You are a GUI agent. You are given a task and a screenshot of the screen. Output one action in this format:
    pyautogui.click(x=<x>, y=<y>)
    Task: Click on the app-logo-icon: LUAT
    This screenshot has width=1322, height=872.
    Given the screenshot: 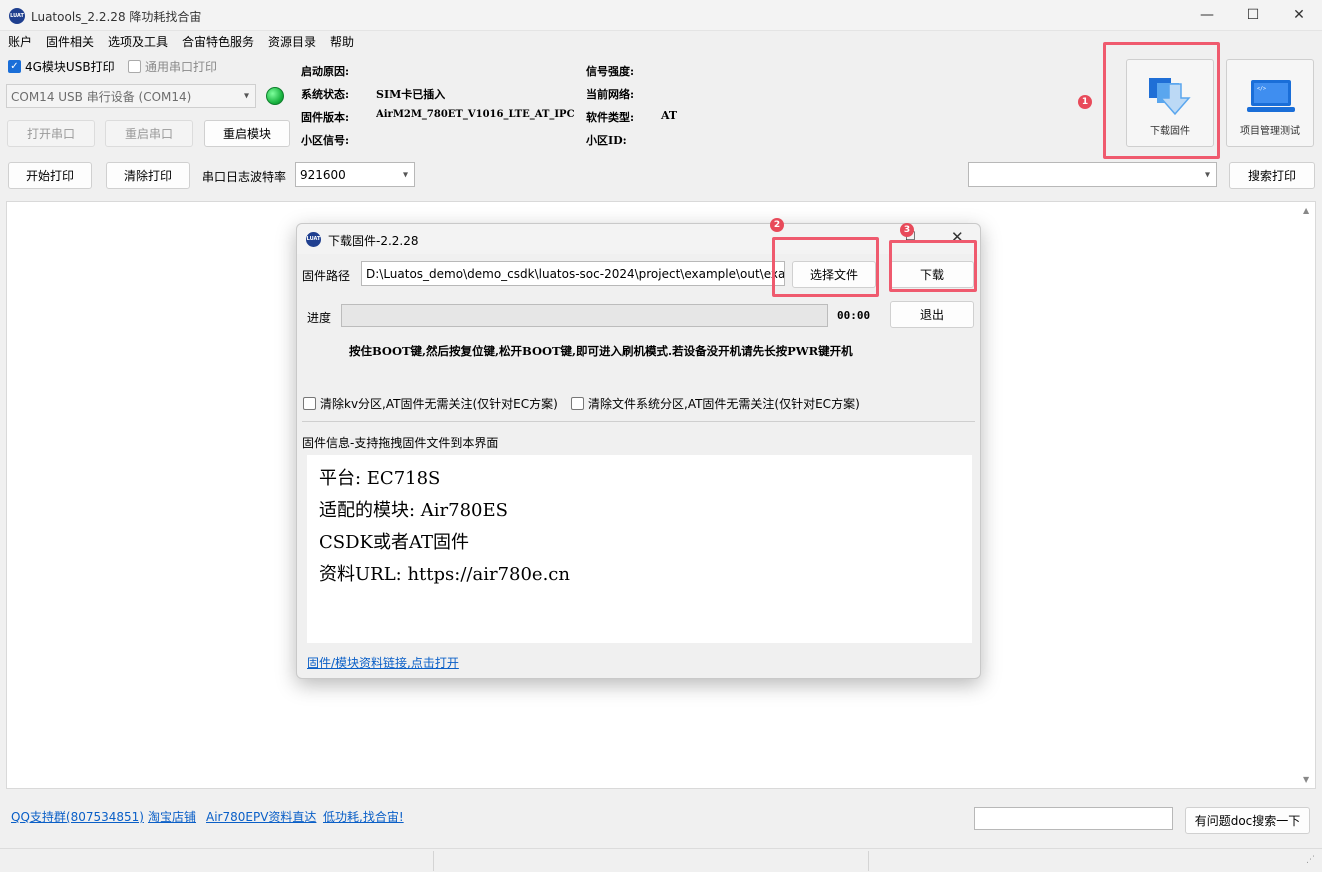 What is the action you would take?
    pyautogui.click(x=17, y=16)
    